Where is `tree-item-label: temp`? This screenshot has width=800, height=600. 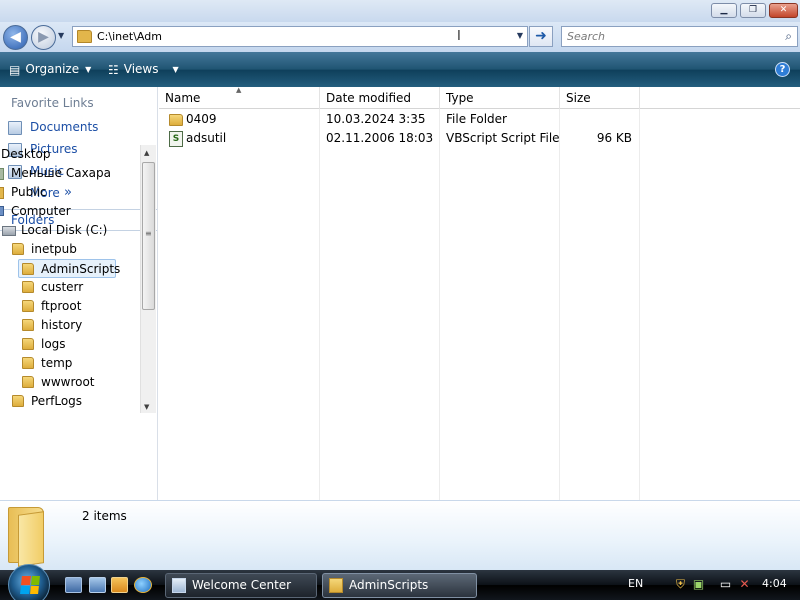 tree-item-label: temp is located at coordinates (57, 363).